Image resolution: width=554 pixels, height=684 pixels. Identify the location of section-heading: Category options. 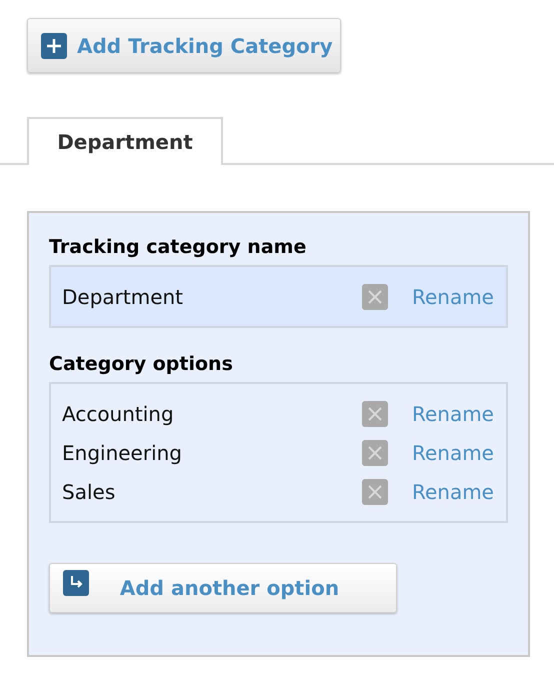
(141, 364).